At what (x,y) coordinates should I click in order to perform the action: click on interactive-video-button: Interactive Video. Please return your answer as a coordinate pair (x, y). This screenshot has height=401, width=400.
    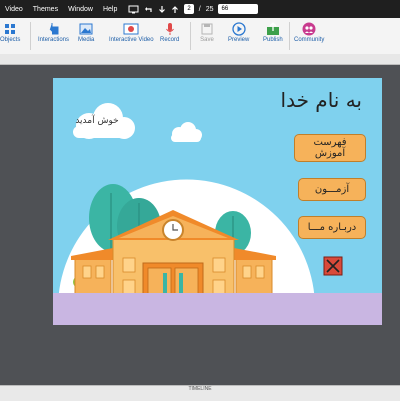
    Looking at the image, I should click on (131, 32).